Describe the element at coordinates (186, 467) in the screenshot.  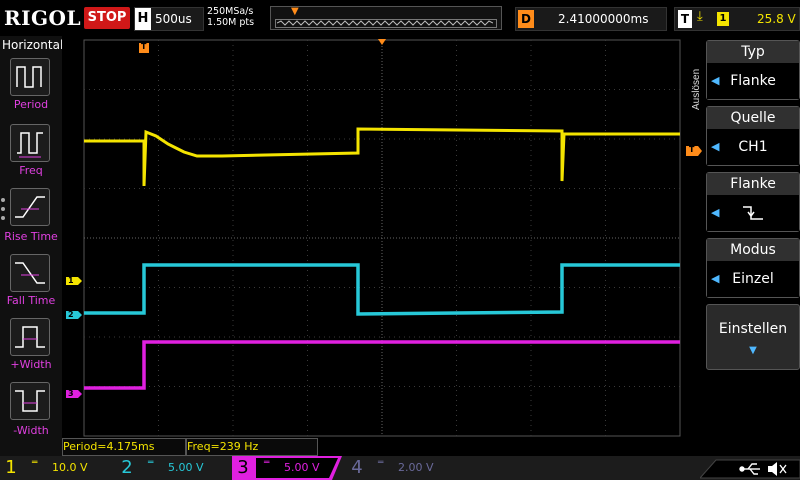
I see `ch2-scale-value: 5.00 V` at that location.